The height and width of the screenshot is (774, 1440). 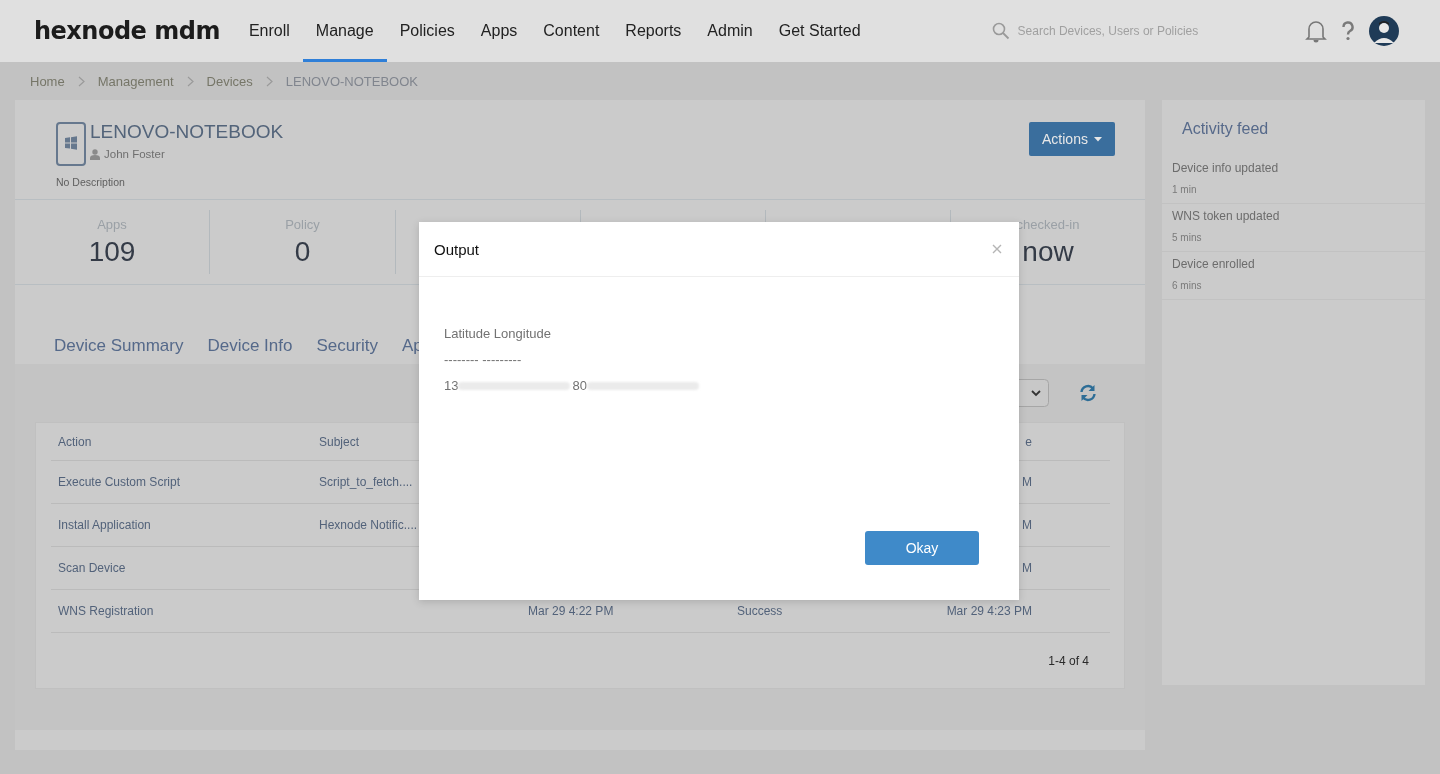 What do you see at coordinates (112, 252) in the screenshot?
I see `stat-value: 109` at bounding box center [112, 252].